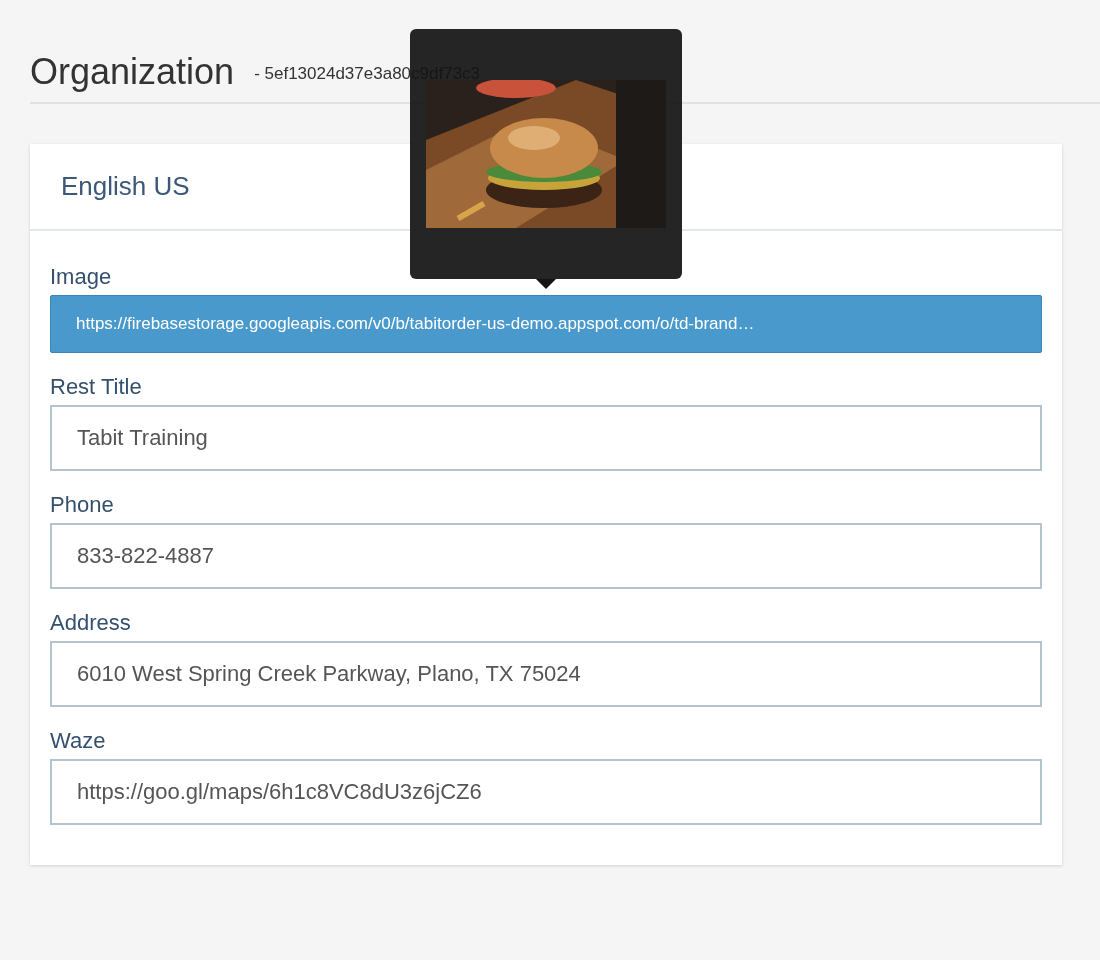  I want to click on card-title: English US, so click(125, 186).